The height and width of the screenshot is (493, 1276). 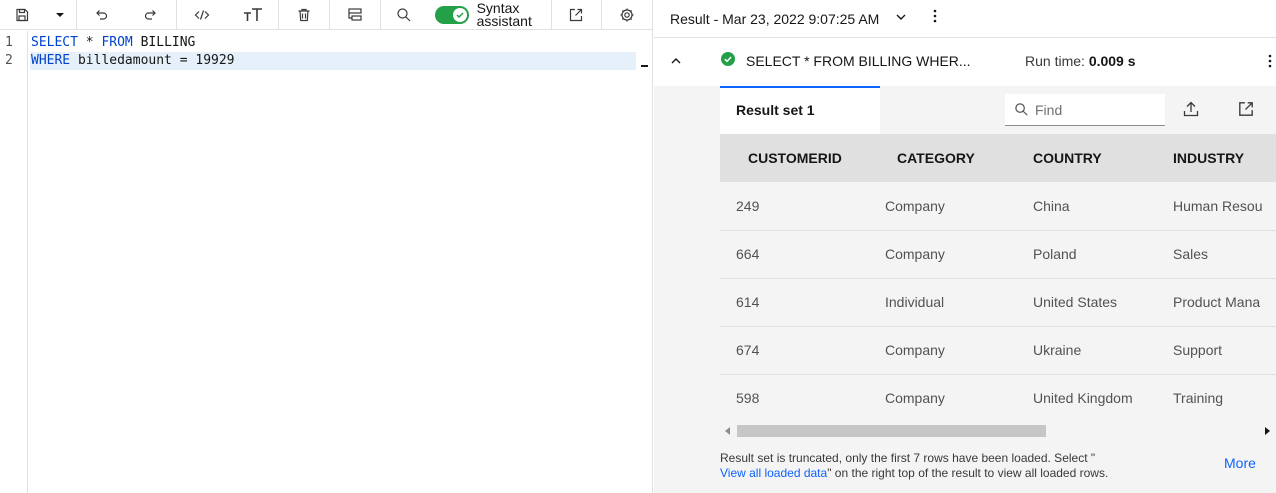 I want to click on code-icon, so click(x=202, y=14).